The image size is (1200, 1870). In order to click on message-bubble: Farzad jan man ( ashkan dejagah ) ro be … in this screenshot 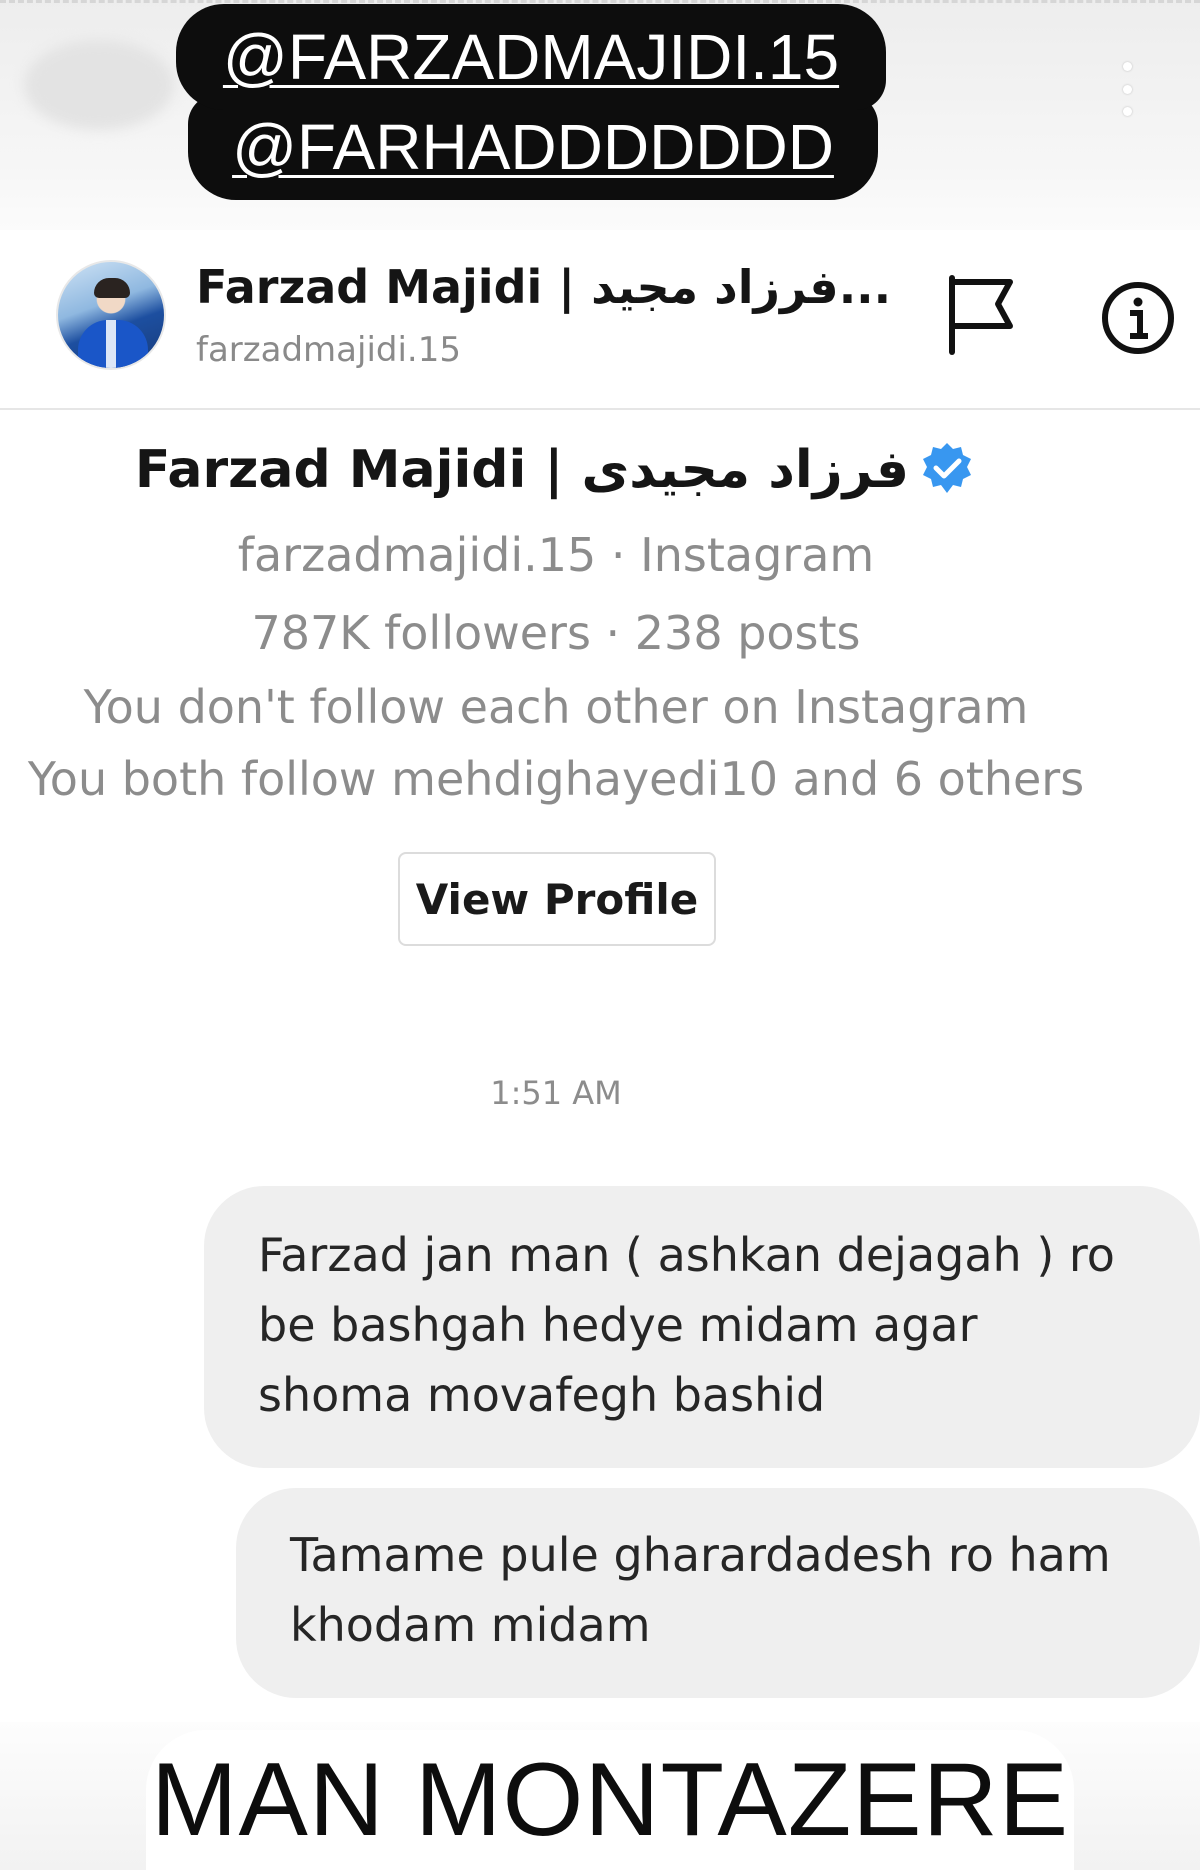, I will do `click(702, 1327)`.